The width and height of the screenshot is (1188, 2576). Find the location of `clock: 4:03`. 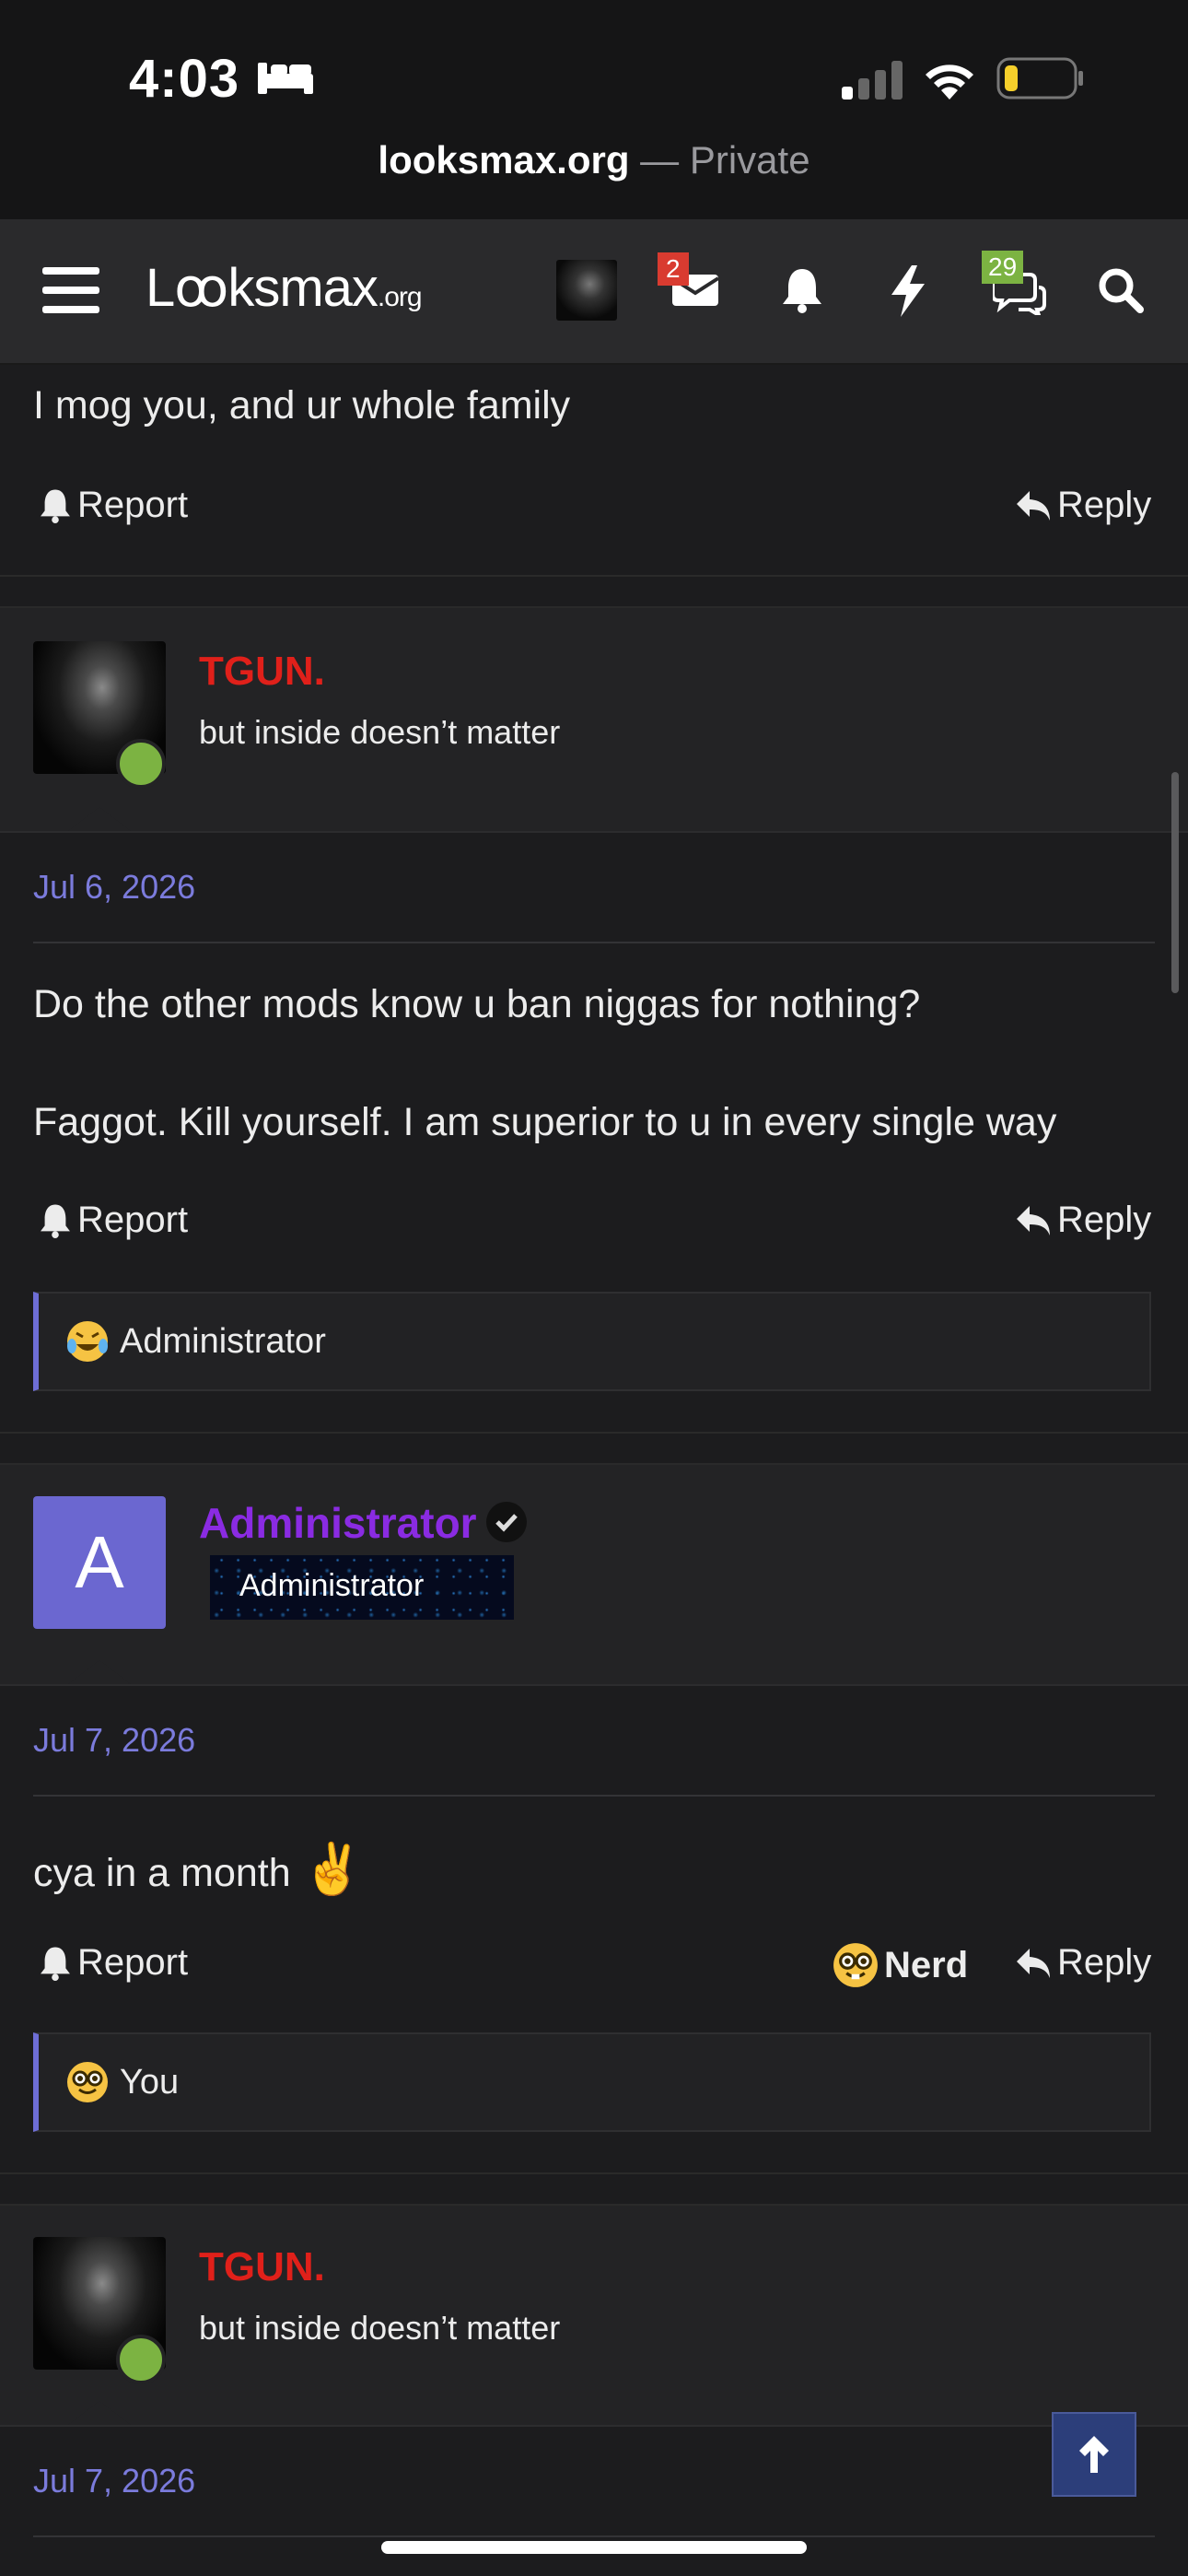

clock: 4:03 is located at coordinates (184, 79).